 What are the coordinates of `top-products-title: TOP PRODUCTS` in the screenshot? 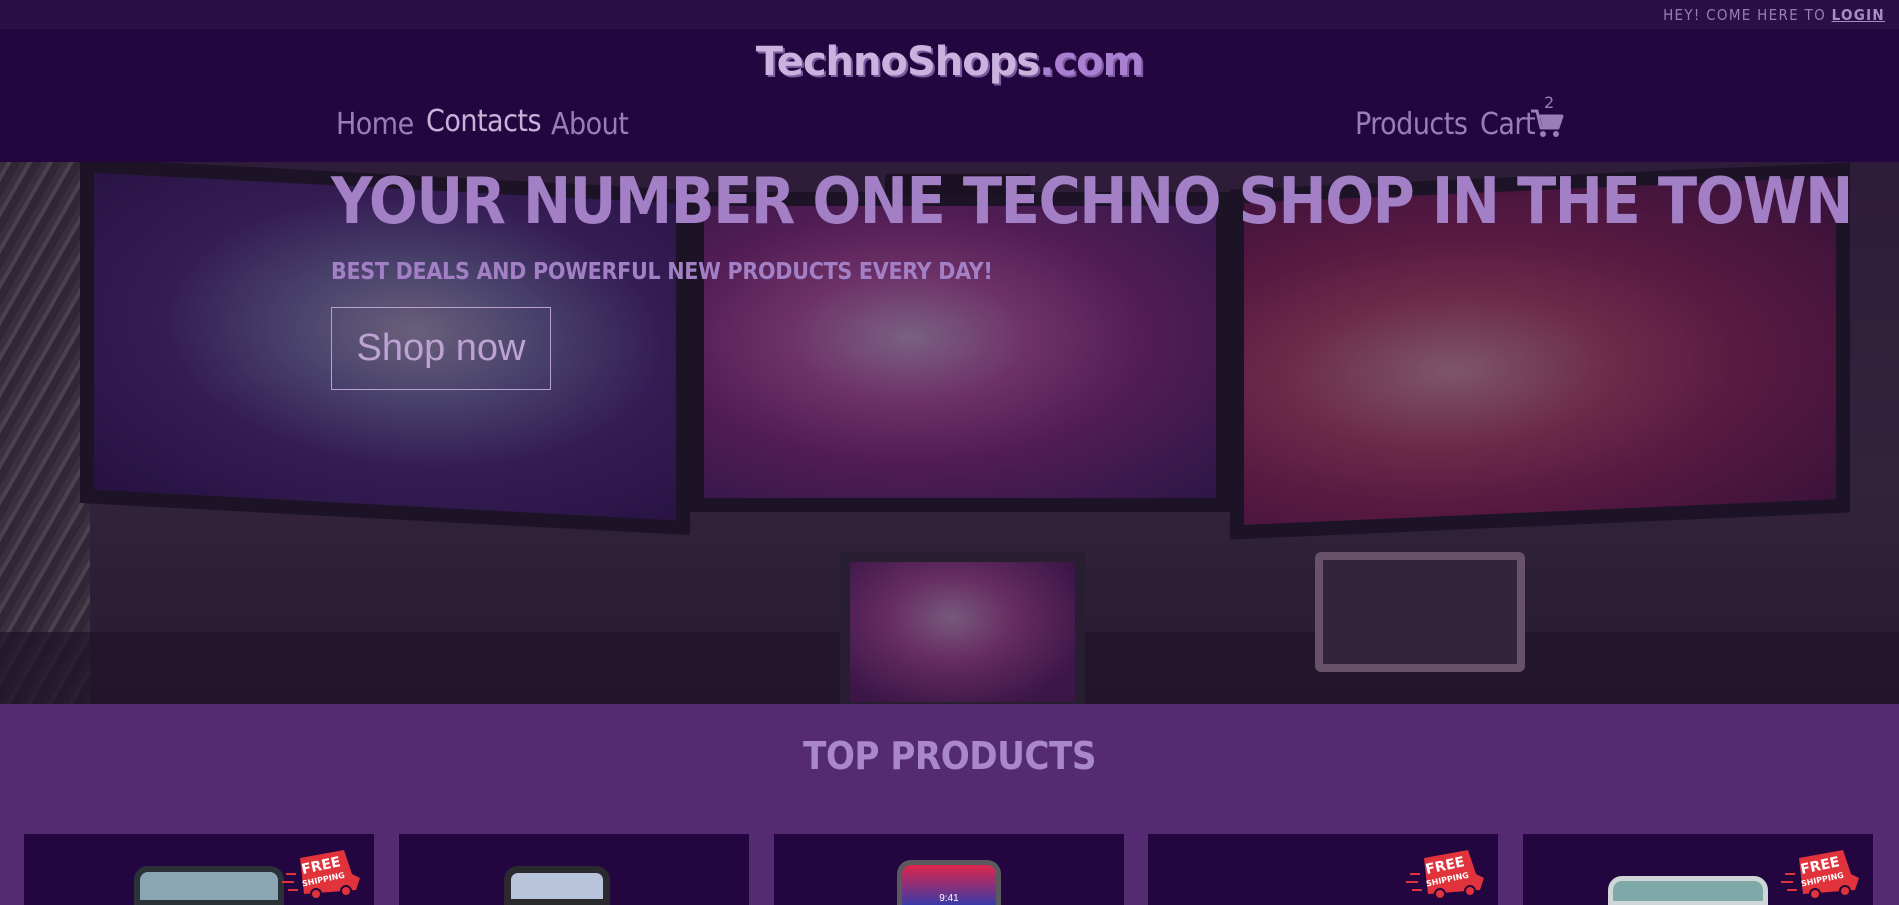 It's located at (949, 756).